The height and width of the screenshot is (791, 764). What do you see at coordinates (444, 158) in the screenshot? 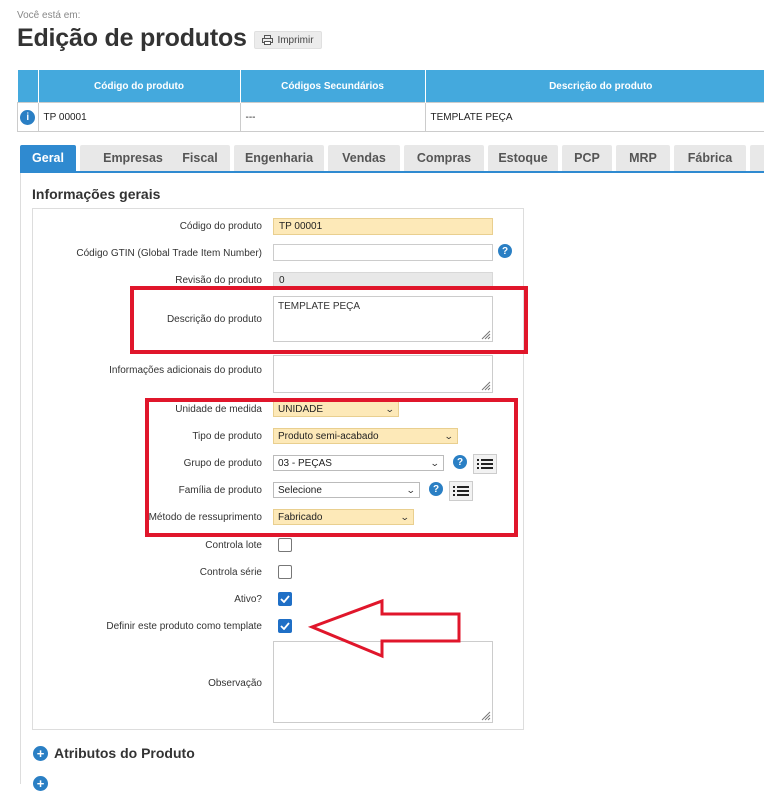
I see `tab-compras: Compras` at bounding box center [444, 158].